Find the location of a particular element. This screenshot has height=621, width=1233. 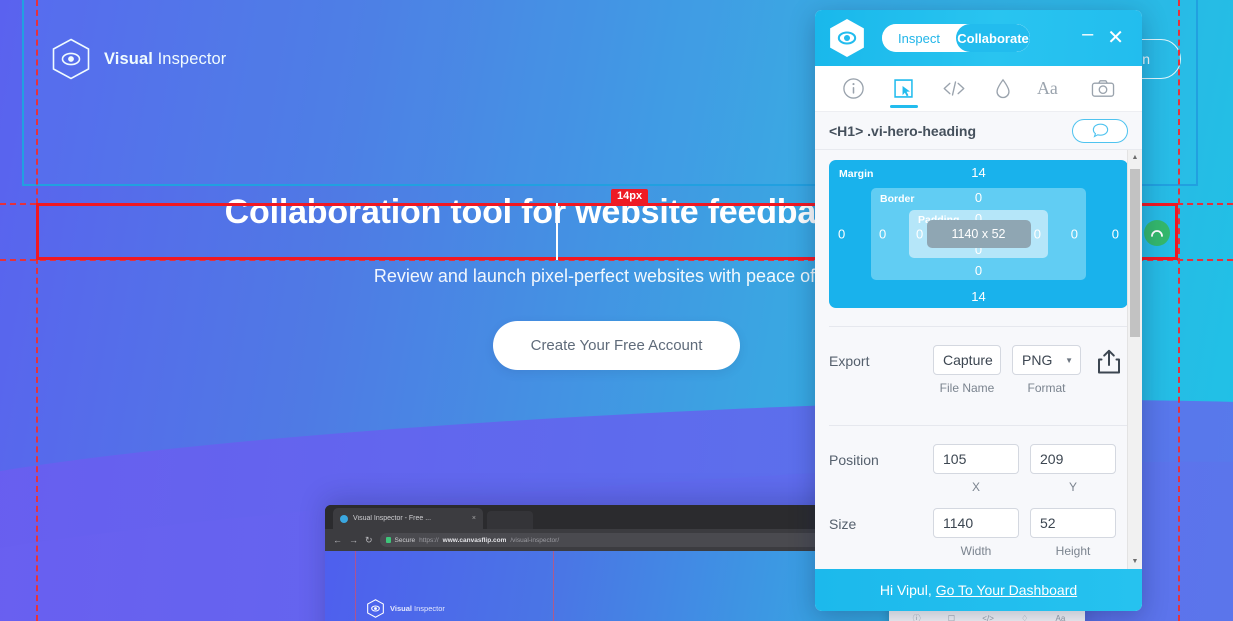

position-y-sublabel: Y is located at coordinates (1072, 487).